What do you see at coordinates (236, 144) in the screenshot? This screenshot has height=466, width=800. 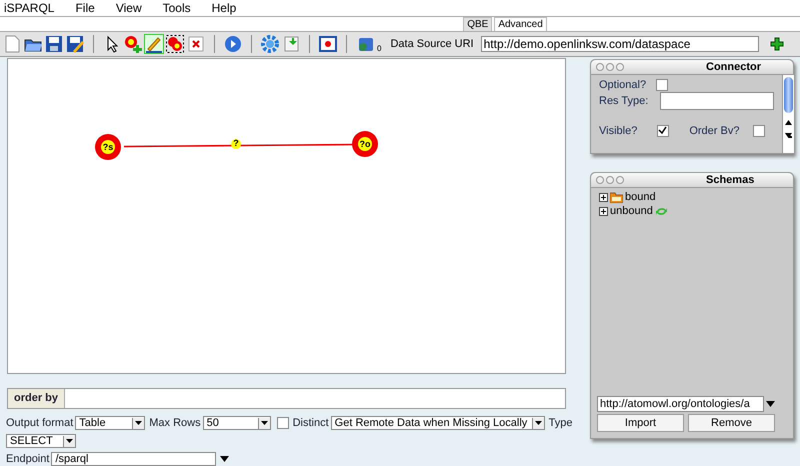 I see `edge-label: ?` at bounding box center [236, 144].